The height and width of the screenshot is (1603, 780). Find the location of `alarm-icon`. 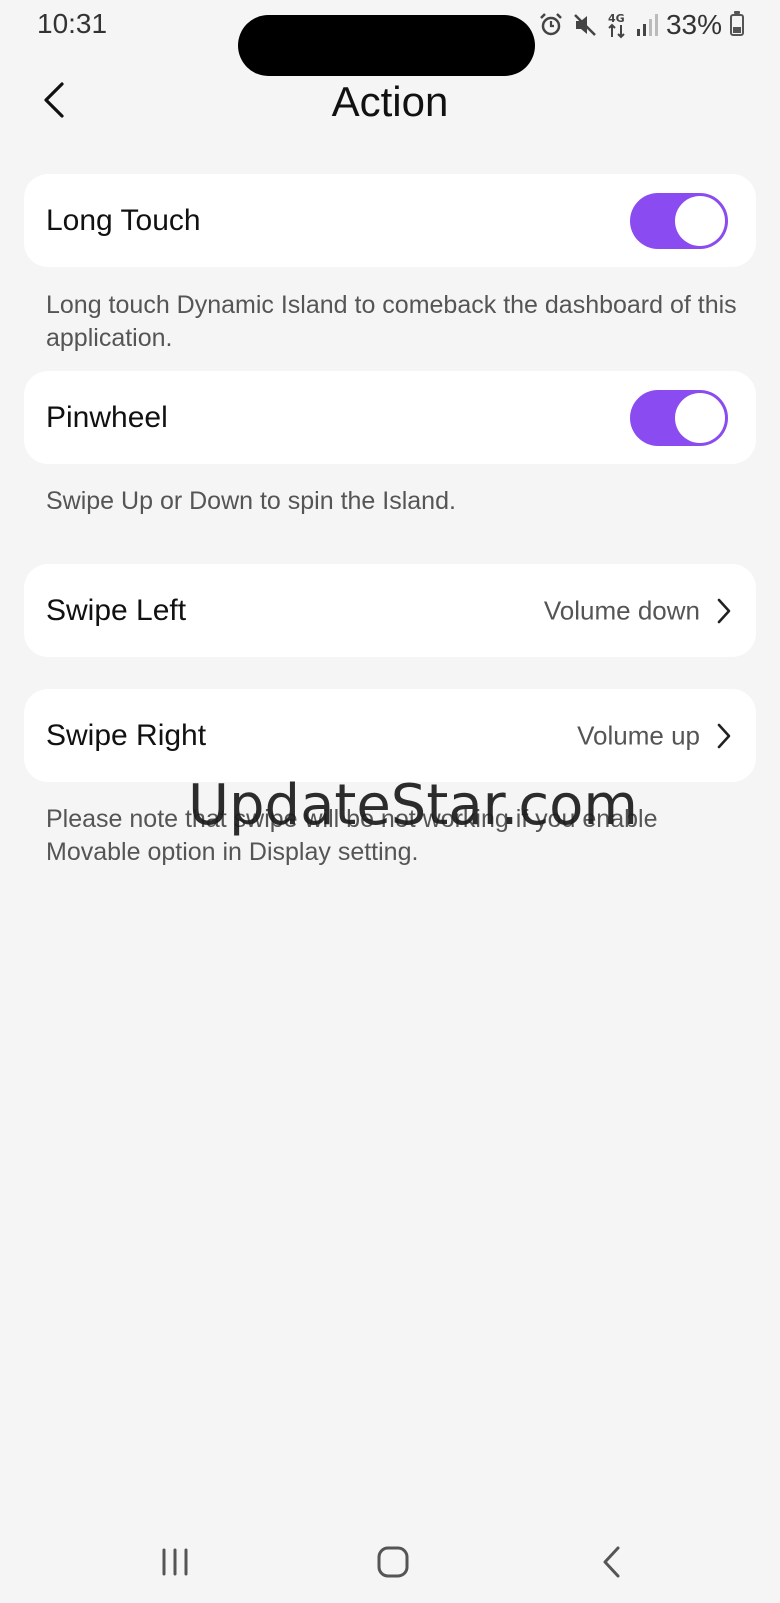

alarm-icon is located at coordinates (551, 24).